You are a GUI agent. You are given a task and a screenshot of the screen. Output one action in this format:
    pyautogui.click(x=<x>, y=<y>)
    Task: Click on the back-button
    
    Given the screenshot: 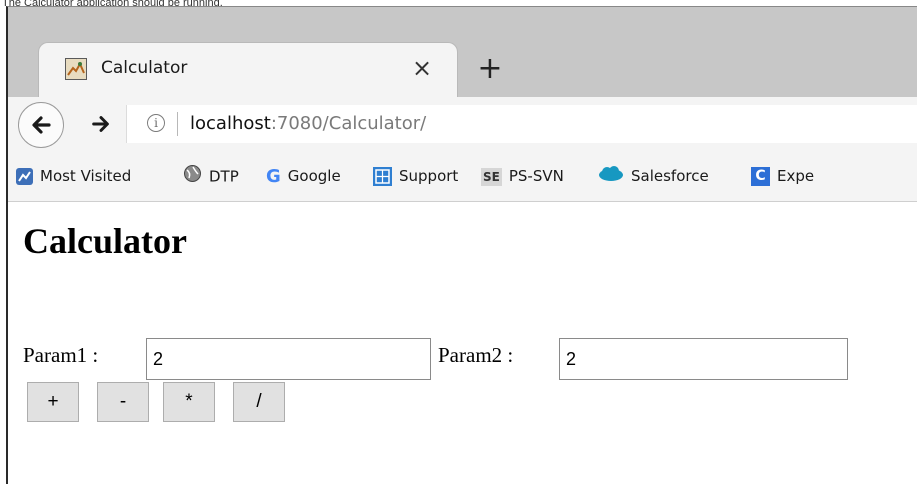 What is the action you would take?
    pyautogui.click(x=41, y=125)
    